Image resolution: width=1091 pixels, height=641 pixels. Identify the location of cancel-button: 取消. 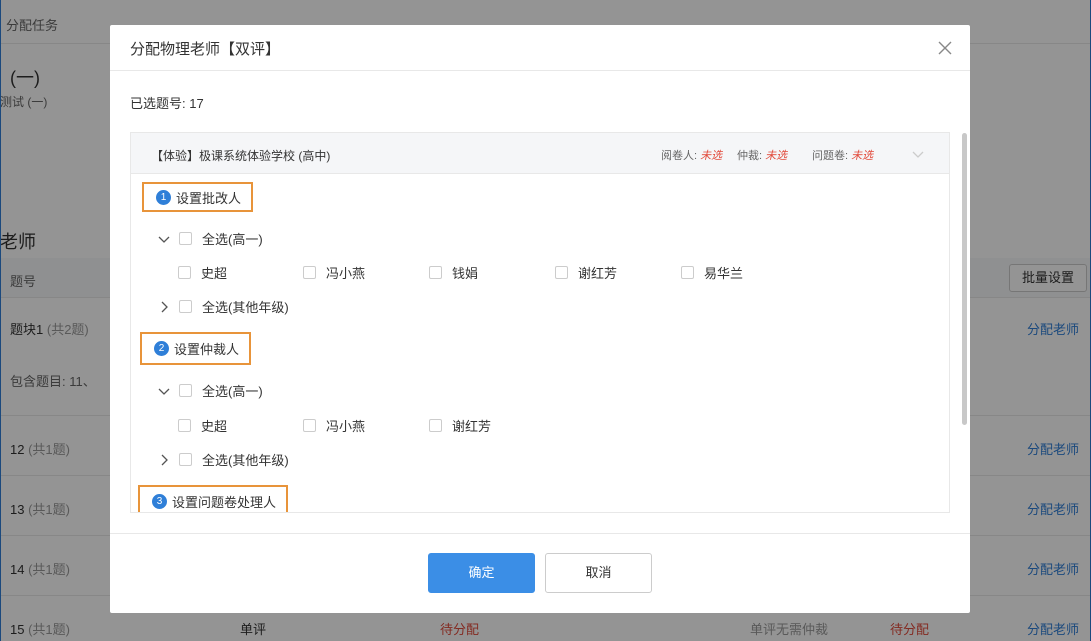
(598, 573).